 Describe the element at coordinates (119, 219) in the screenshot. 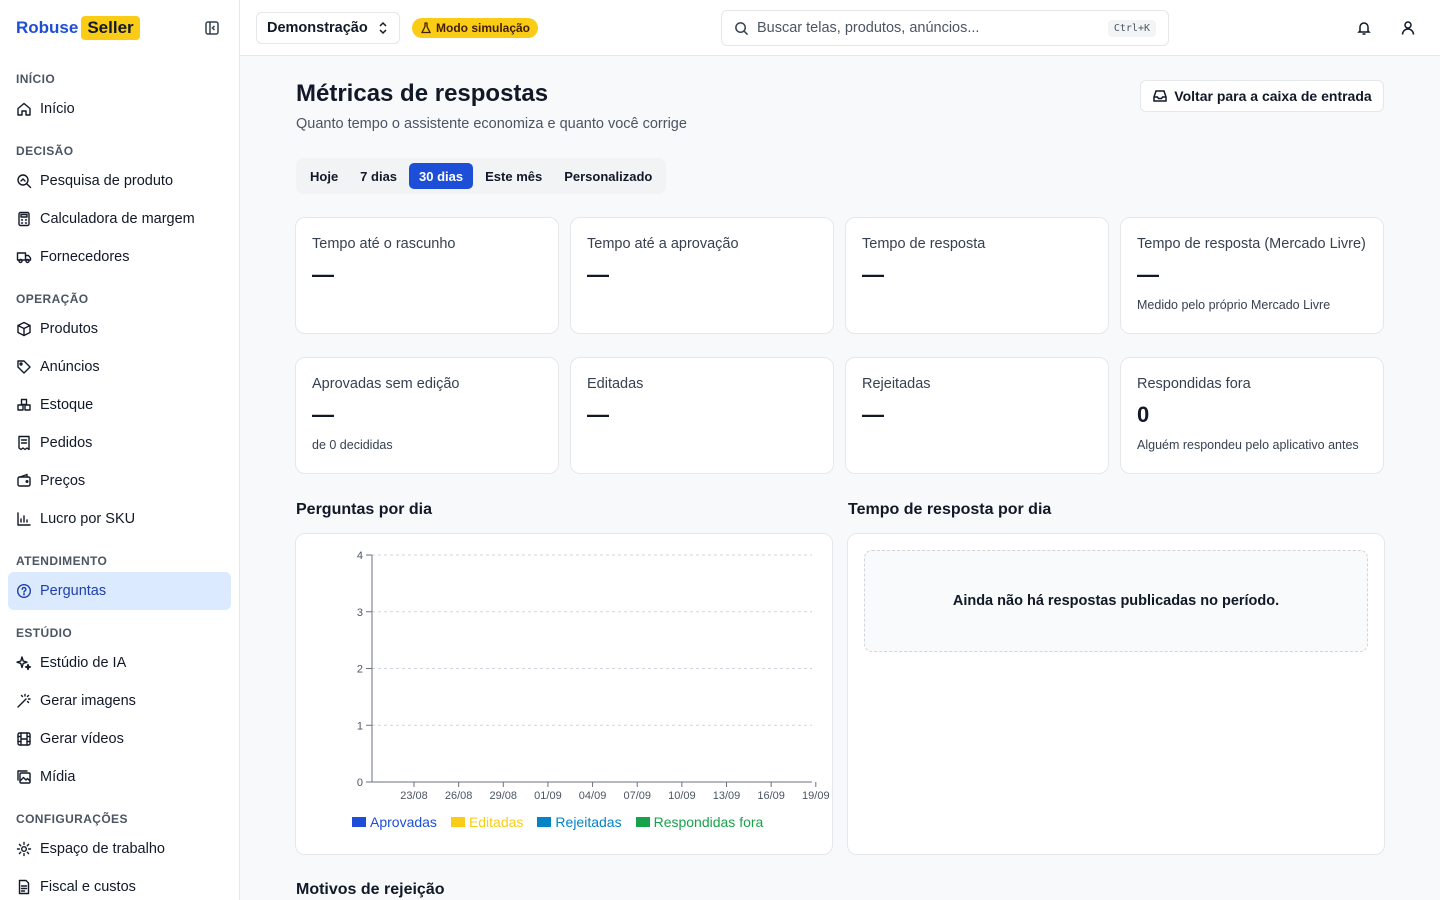

I see `sidebar-item-calculadora-de-margem: Calculadora de margem` at that location.